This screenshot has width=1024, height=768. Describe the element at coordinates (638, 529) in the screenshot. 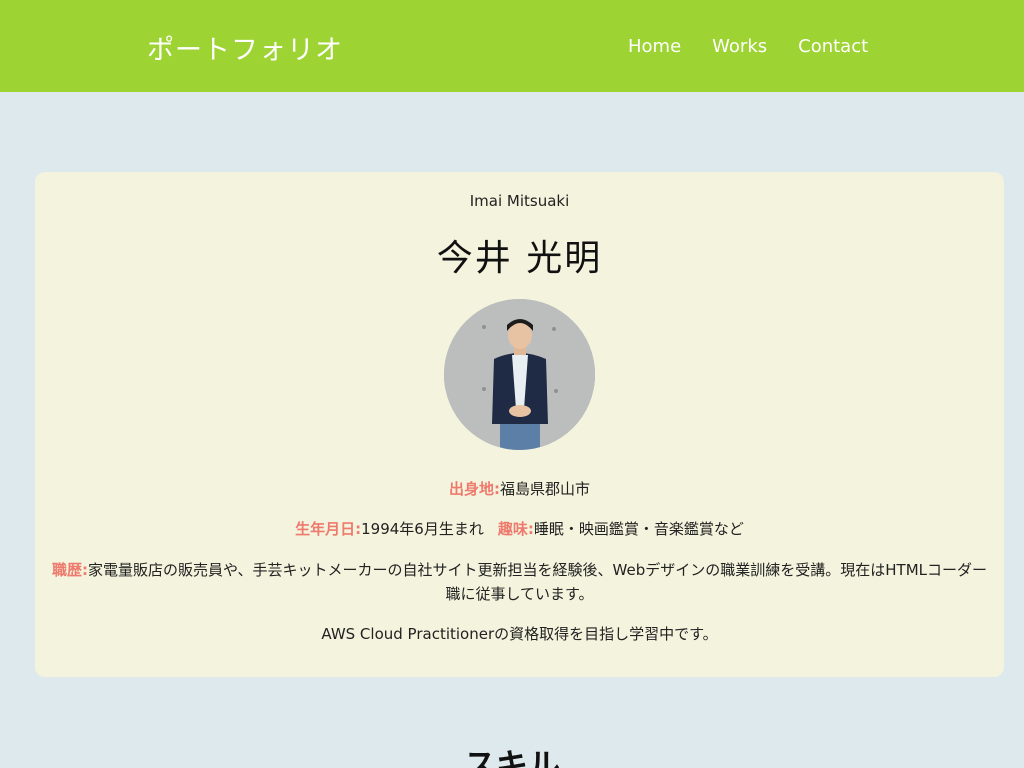

I see `hobby-value: 睡眠・映画鑑賞・音楽鑑賞など` at that location.